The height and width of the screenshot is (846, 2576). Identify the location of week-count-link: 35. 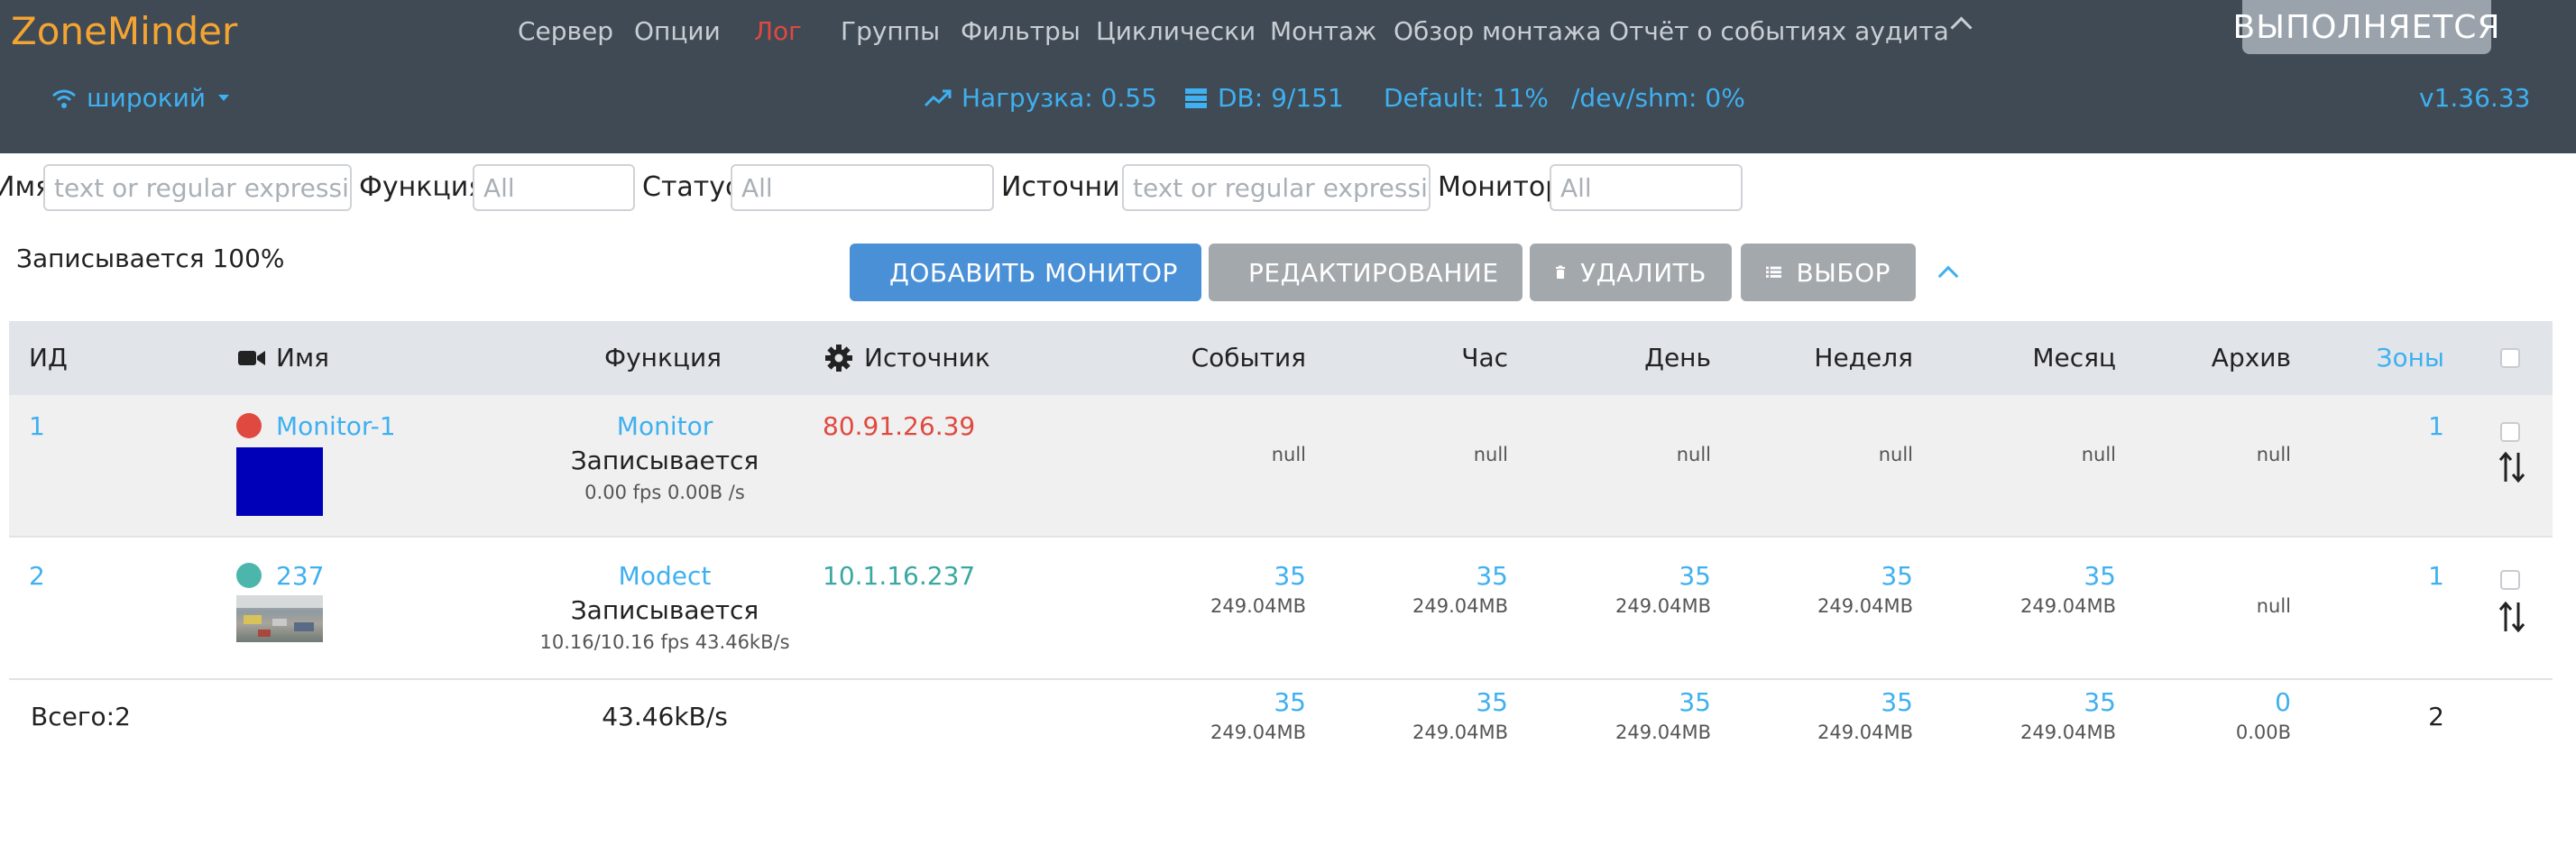
(1897, 576).